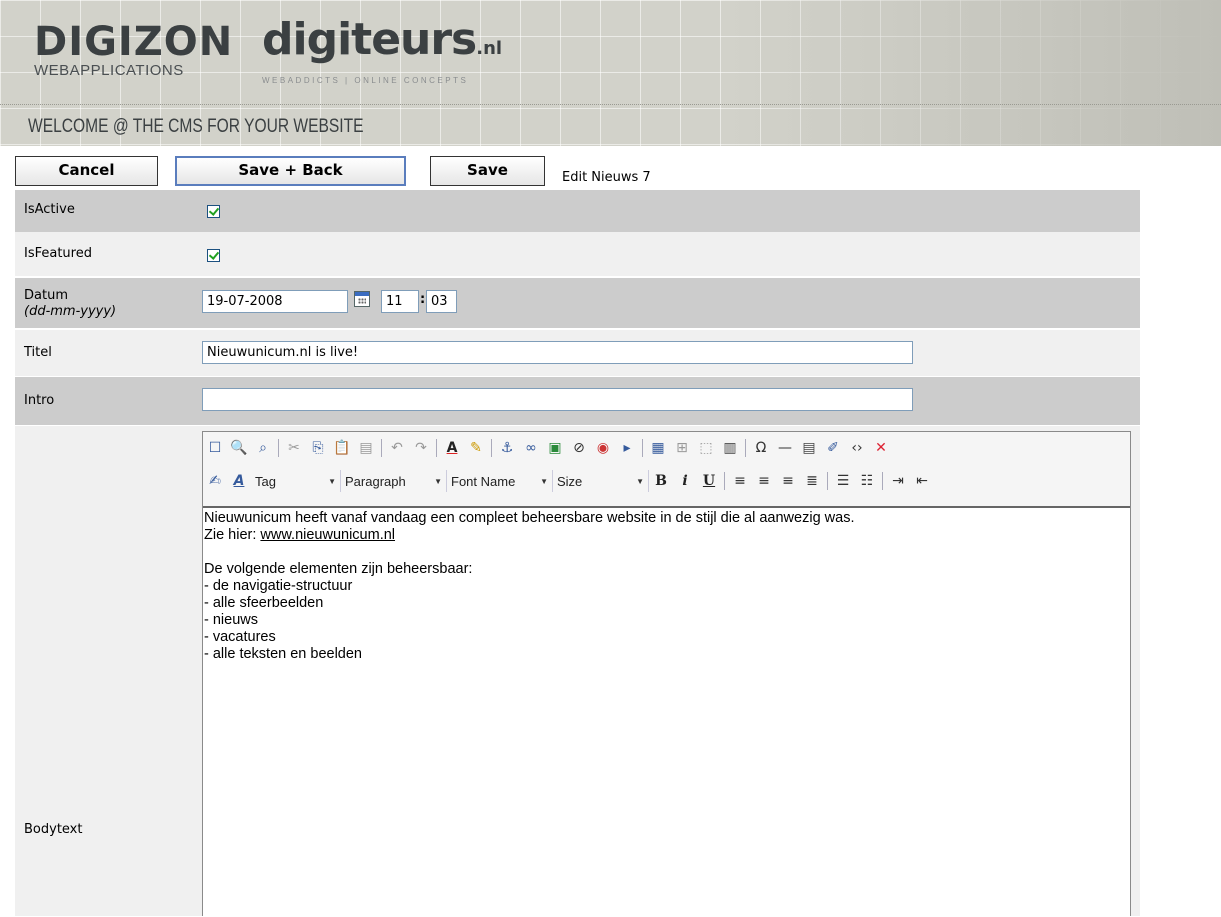 This screenshot has width=1221, height=917. I want to click on bold-icon: B, so click(661, 481).